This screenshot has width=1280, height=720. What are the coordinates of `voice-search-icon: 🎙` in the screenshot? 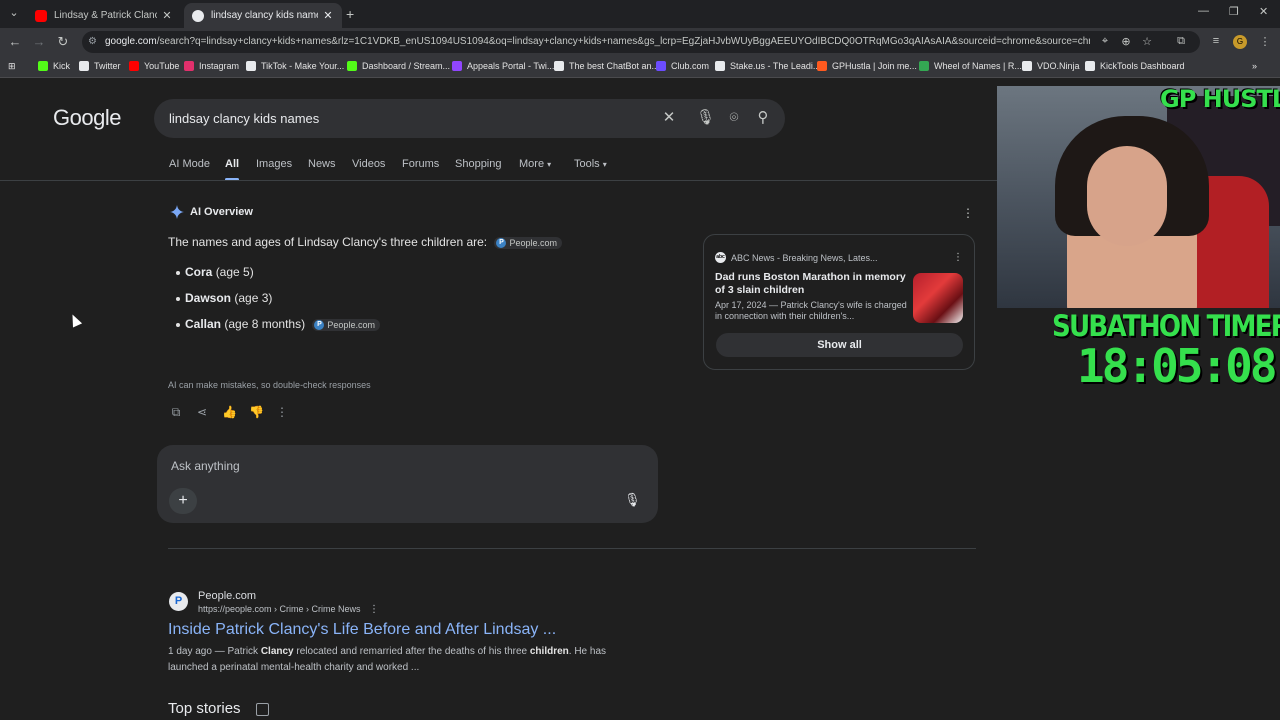 It's located at (705, 118).